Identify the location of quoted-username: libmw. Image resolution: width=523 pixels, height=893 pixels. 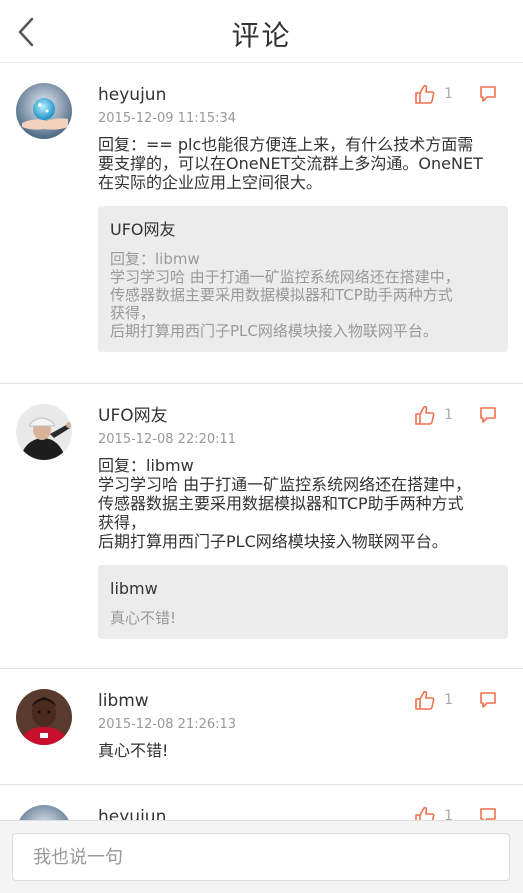
(134, 588).